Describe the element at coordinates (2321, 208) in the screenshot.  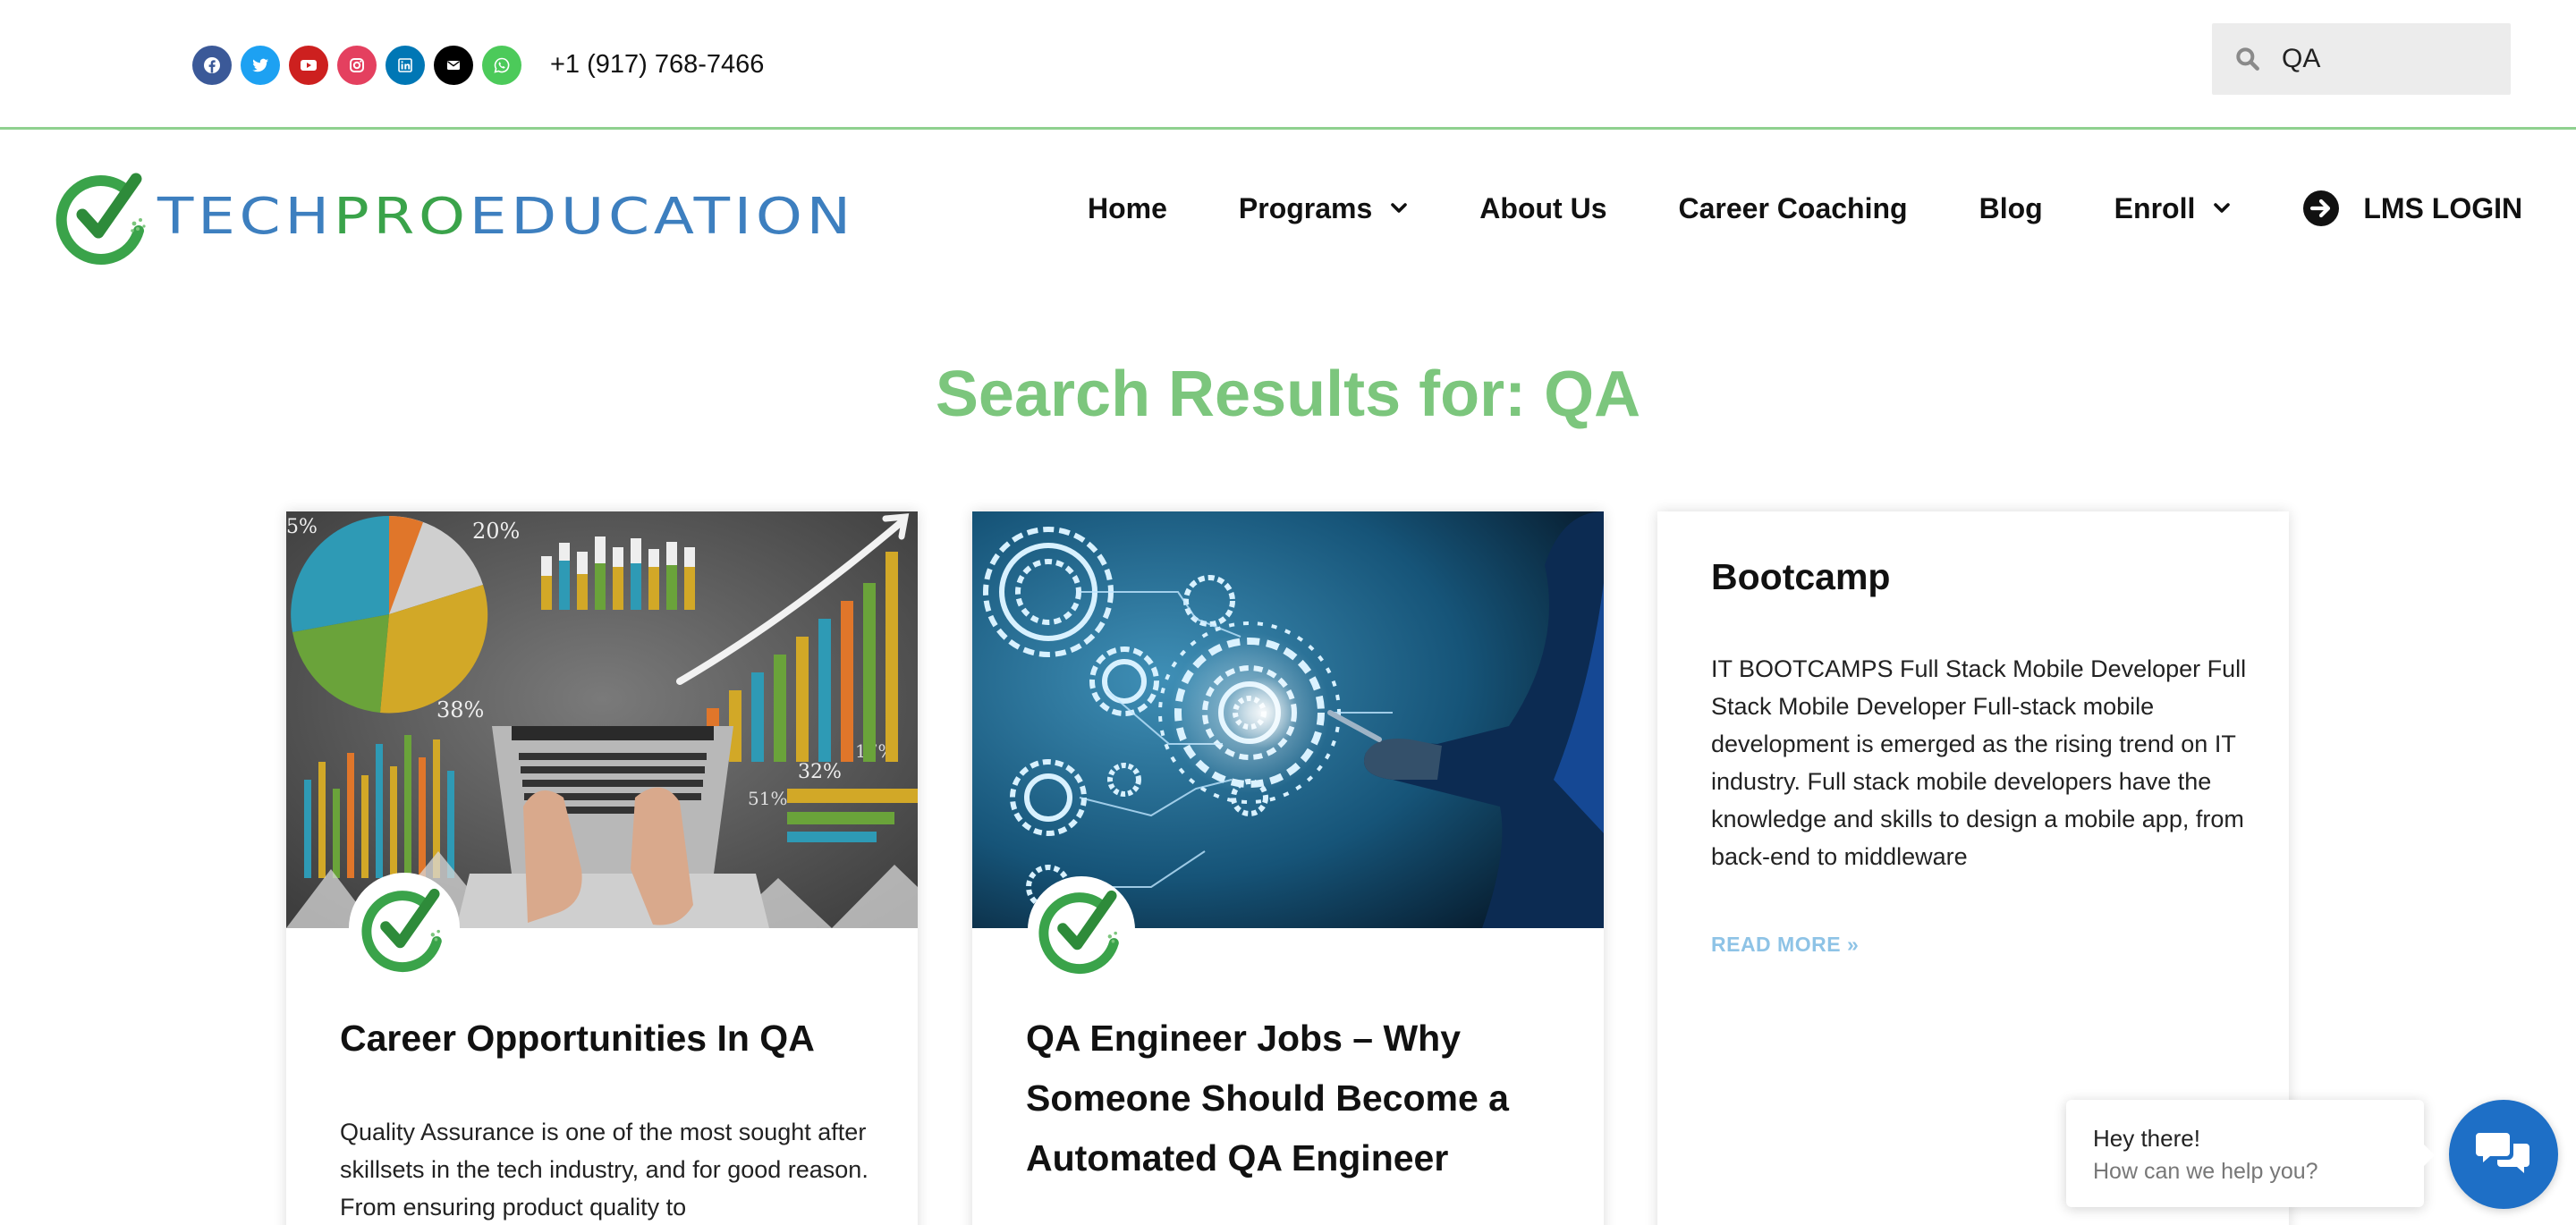
I see `arrow-circle-right-icon` at that location.